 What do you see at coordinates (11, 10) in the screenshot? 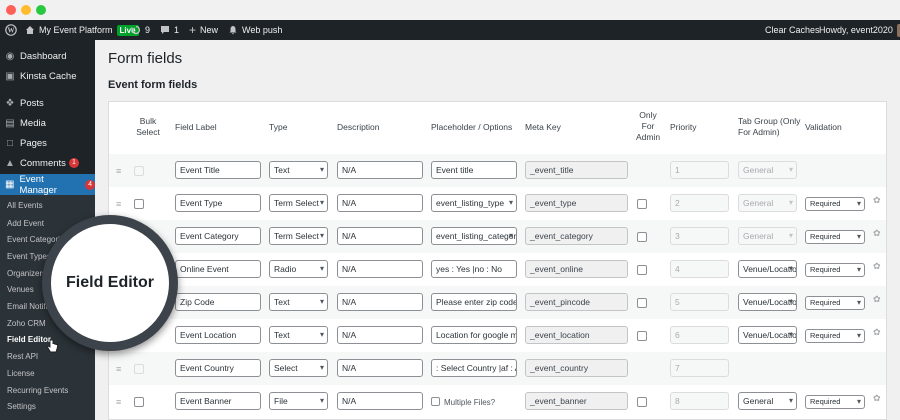
I see `close-window-icon` at bounding box center [11, 10].